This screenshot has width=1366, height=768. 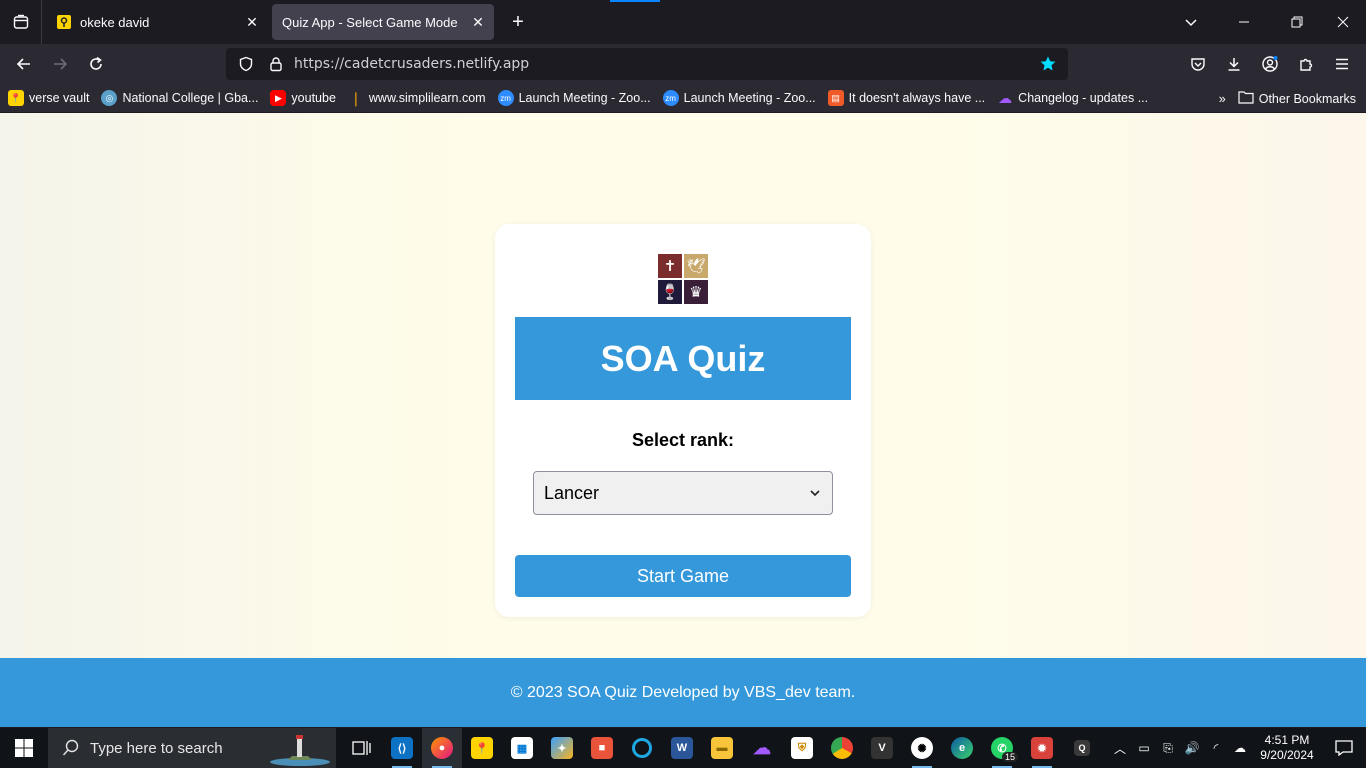 I want to click on taskbar-cloud-app: ☁, so click(x=762, y=748).